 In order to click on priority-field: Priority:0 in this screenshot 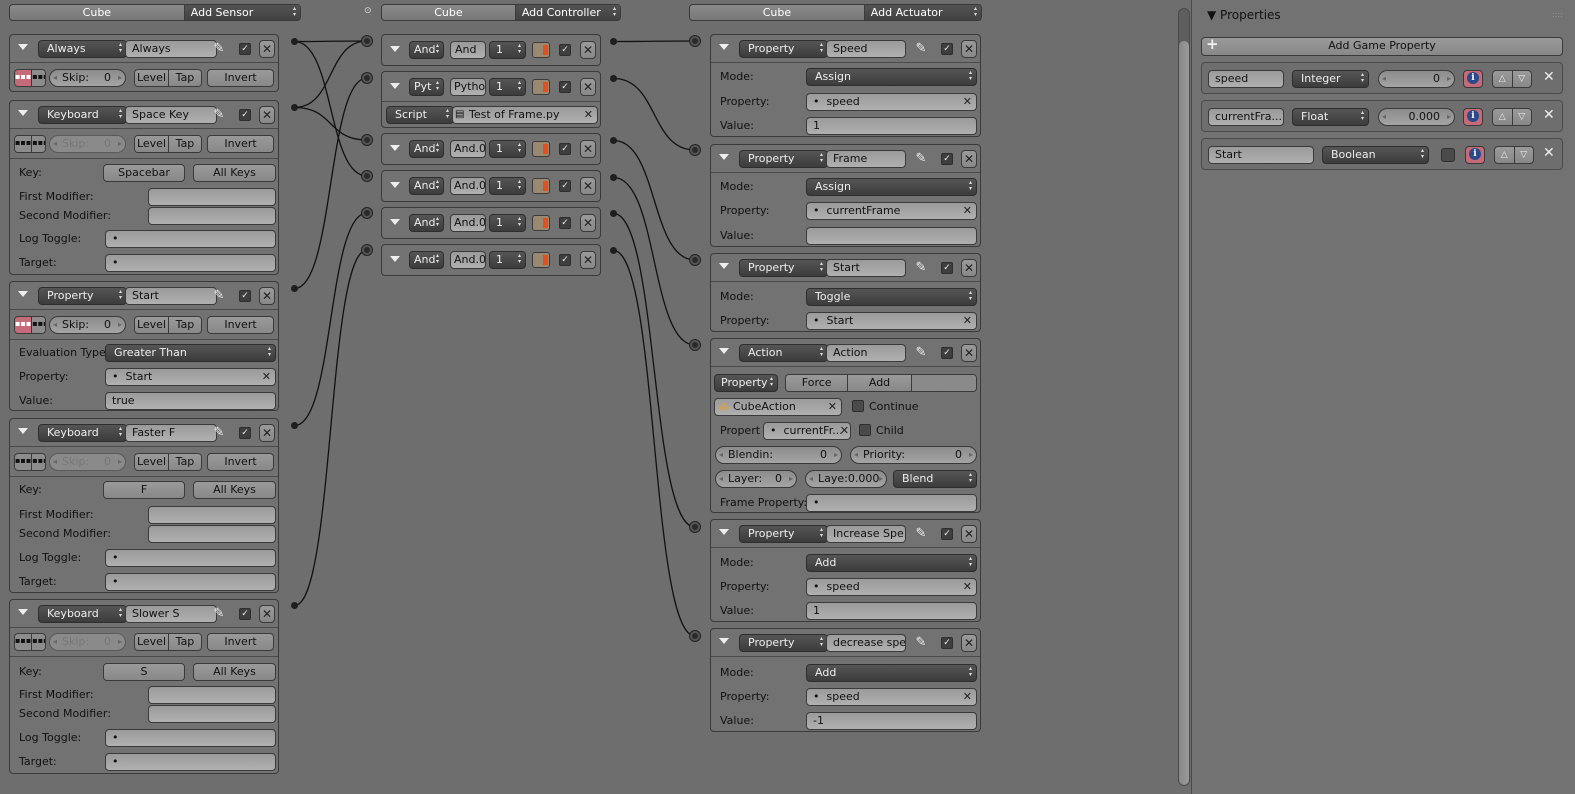, I will do `click(913, 455)`.